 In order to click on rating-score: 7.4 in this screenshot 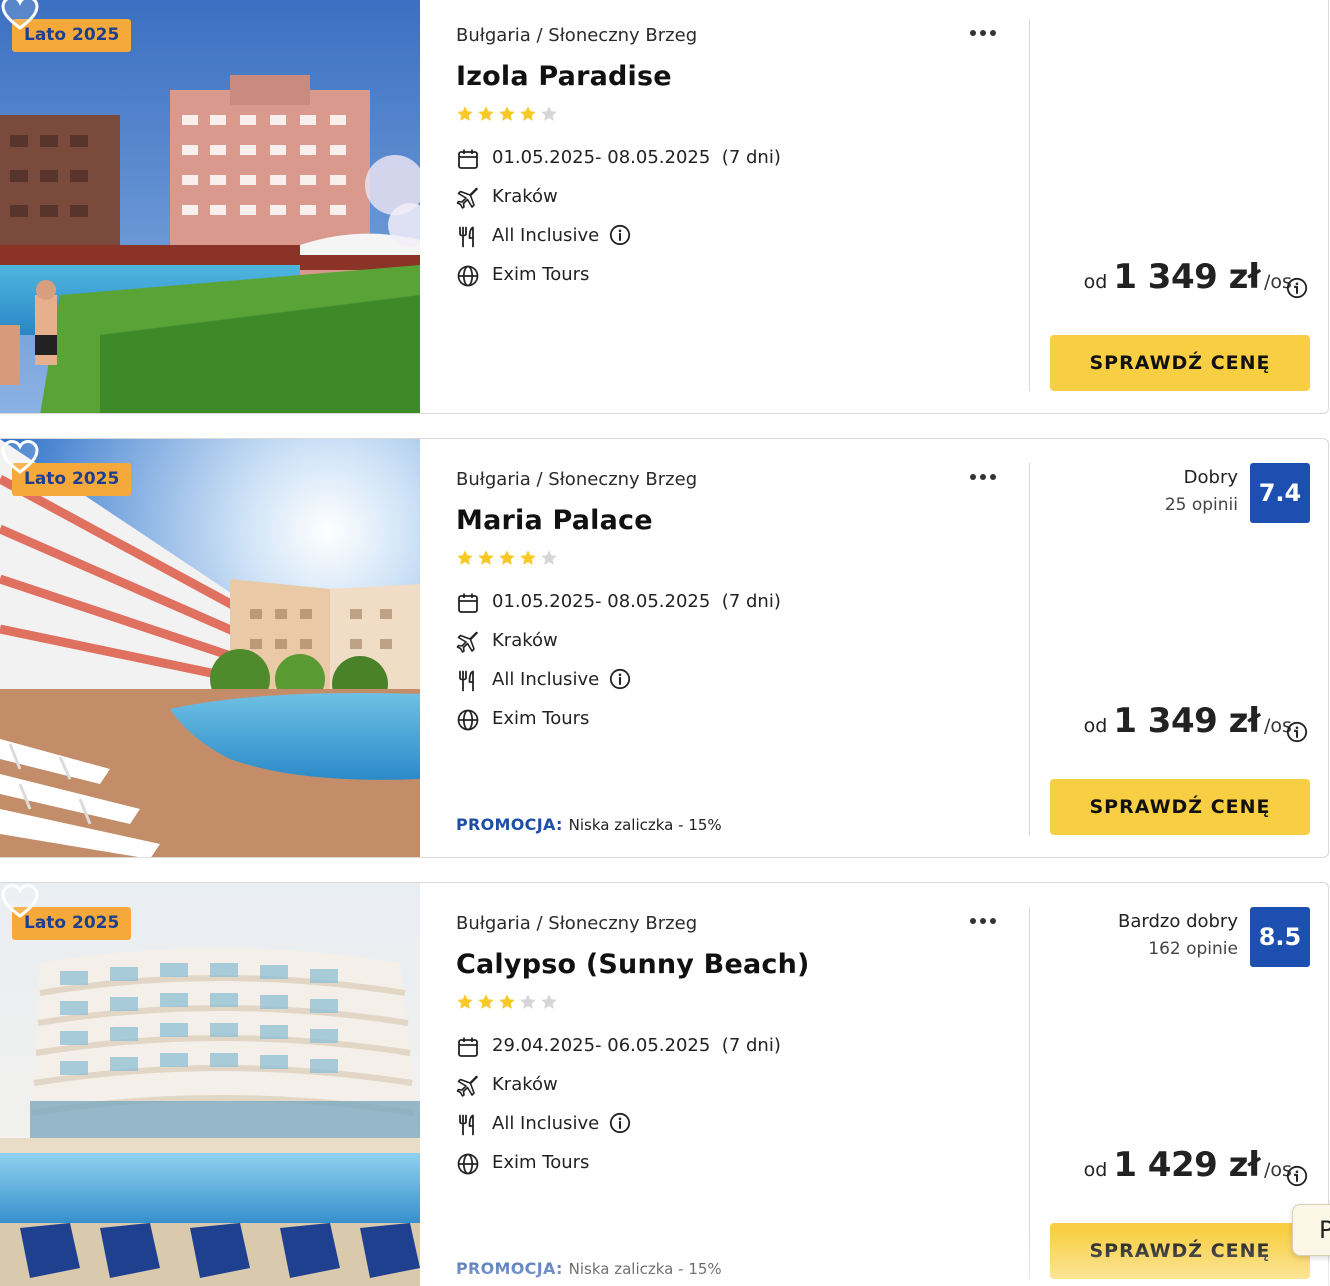, I will do `click(1280, 493)`.